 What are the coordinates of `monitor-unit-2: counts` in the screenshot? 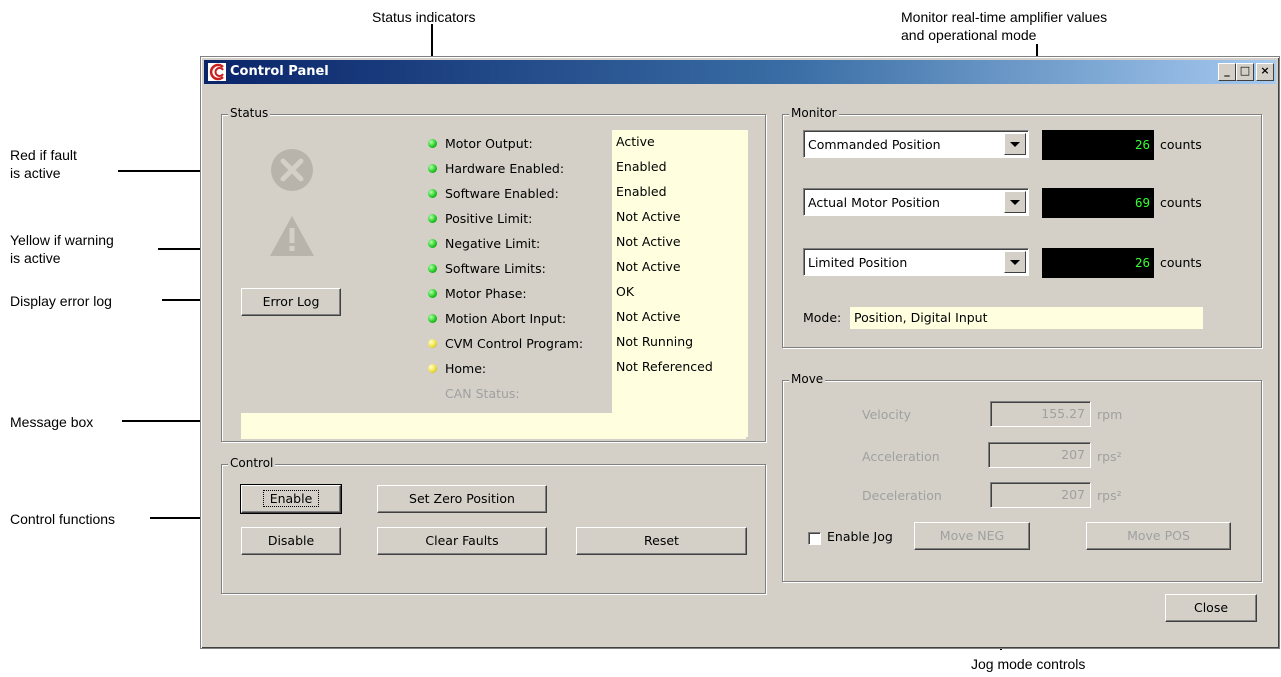 It's located at (1181, 202).